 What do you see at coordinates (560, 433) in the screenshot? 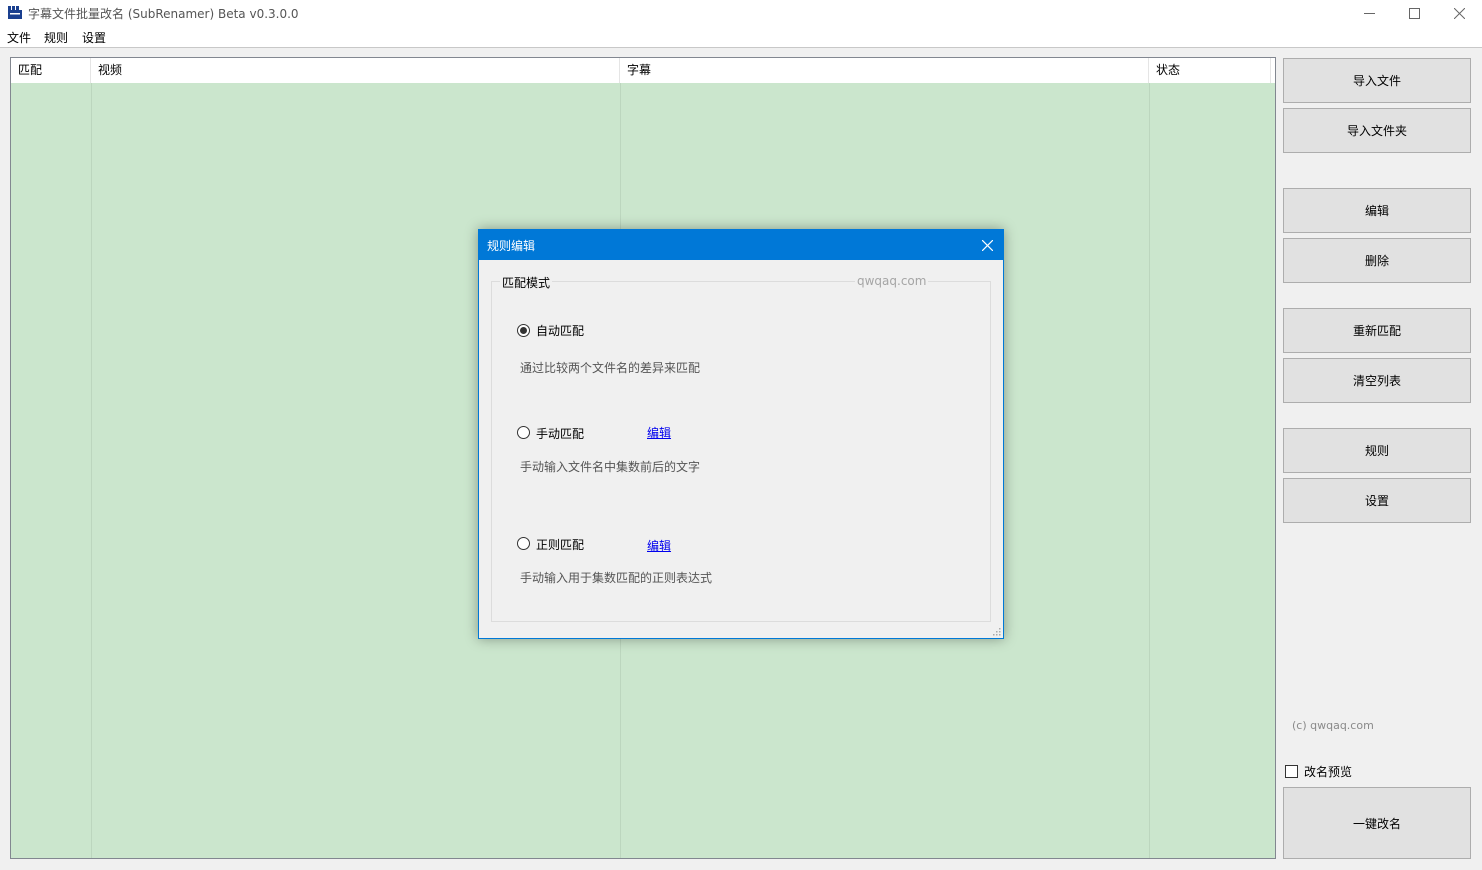
I see `manual-match-label: 手动匹配` at bounding box center [560, 433].